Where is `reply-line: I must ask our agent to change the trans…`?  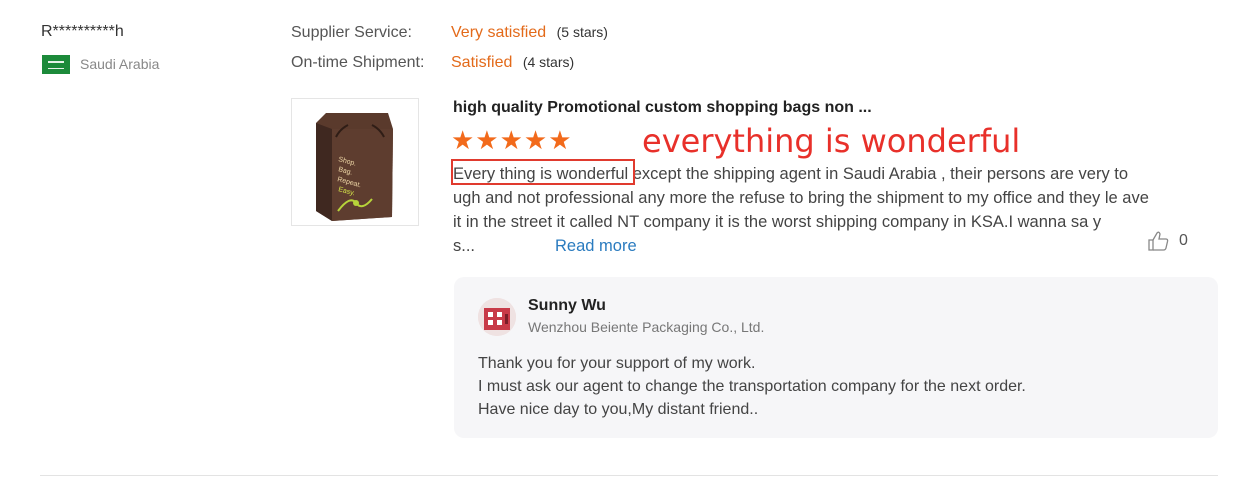 reply-line: I must ask our agent to change the trans… is located at coordinates (752, 386).